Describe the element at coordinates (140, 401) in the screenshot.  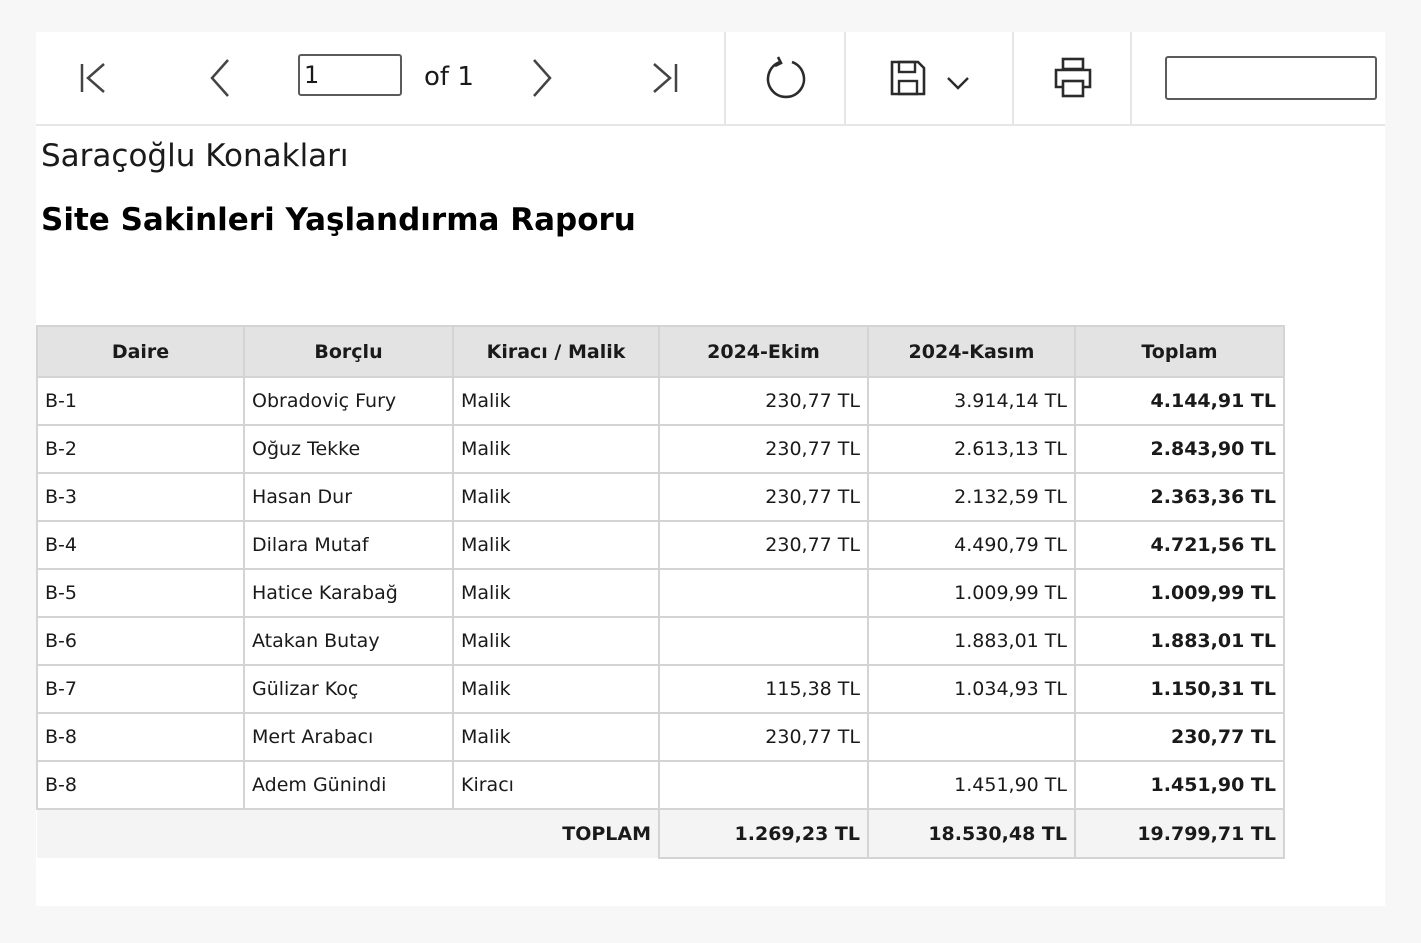
I see `cell-daire: B-1` at that location.